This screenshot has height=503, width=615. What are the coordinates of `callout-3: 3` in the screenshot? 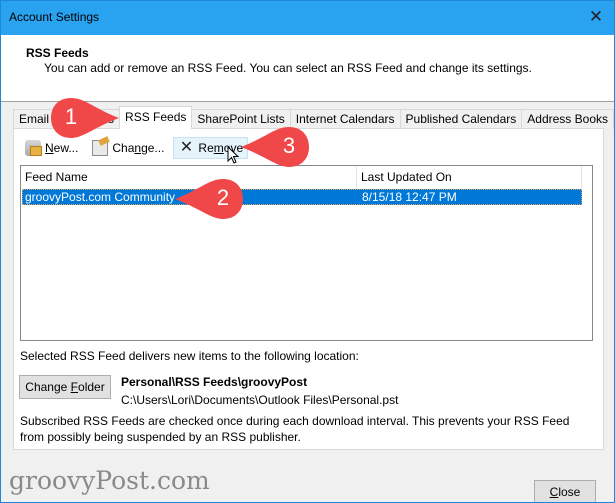 It's located at (275, 147).